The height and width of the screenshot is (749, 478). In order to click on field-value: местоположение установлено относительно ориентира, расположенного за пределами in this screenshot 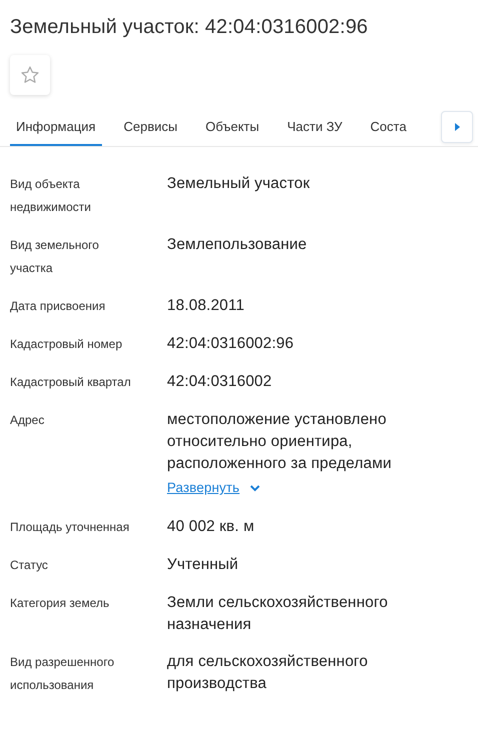, I will do `click(279, 442)`.